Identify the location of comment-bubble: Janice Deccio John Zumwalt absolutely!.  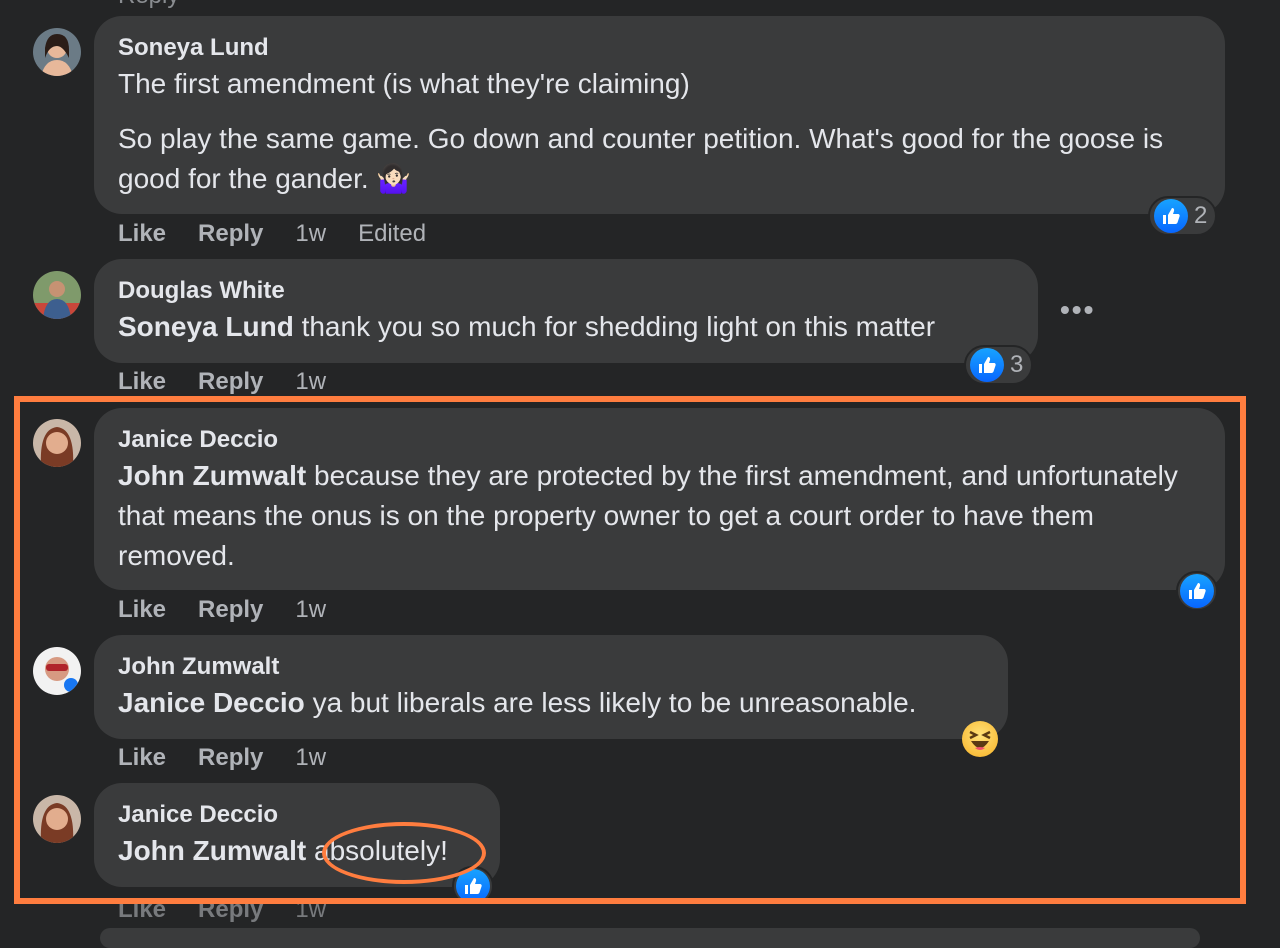
(297, 835).